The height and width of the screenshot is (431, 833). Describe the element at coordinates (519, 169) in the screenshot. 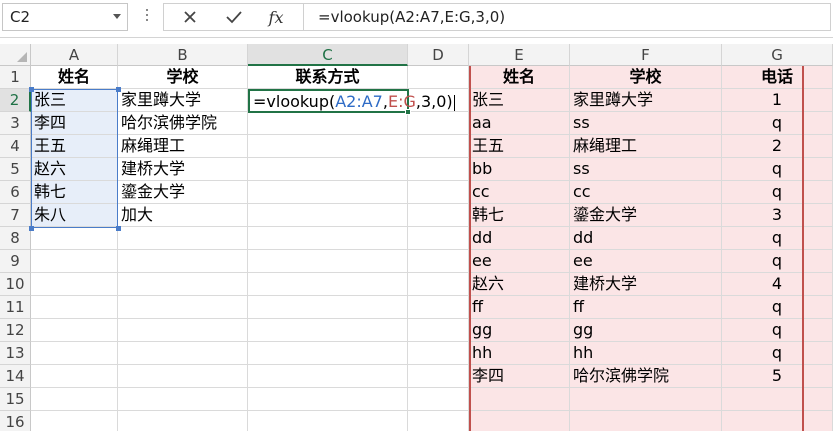

I see `lookup-name-cell: bb` at that location.